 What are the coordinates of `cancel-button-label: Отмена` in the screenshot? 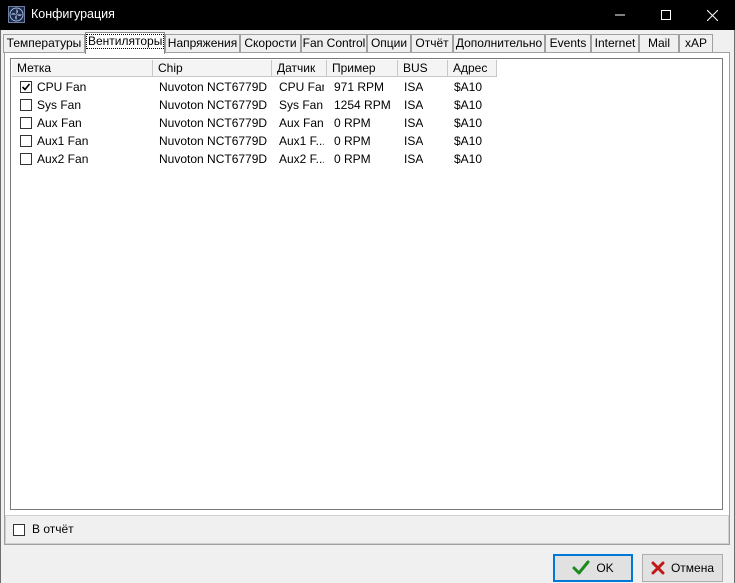 It's located at (692, 568).